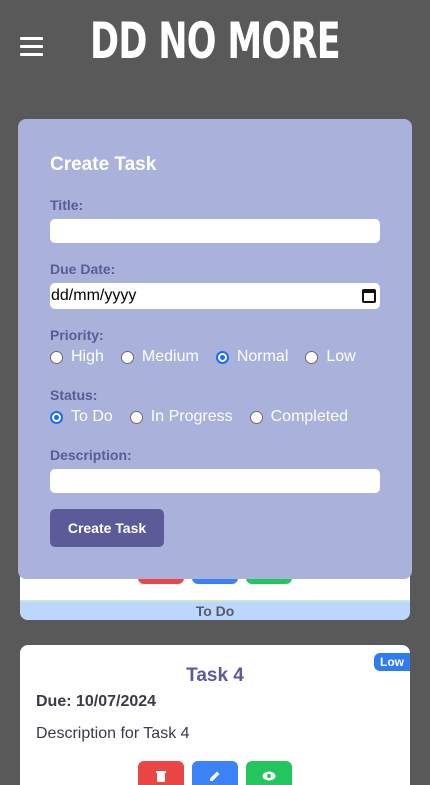 This screenshot has width=430, height=785. Describe the element at coordinates (309, 416) in the screenshot. I see `status-option-label: Completed` at that location.